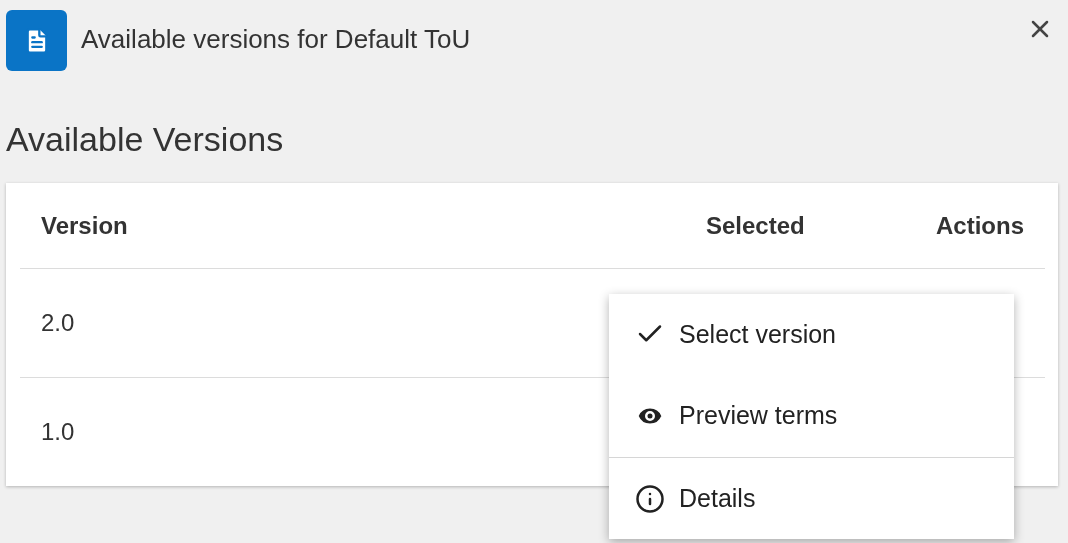  Describe the element at coordinates (58, 323) in the screenshot. I see `table-cell: 2.0` at that location.